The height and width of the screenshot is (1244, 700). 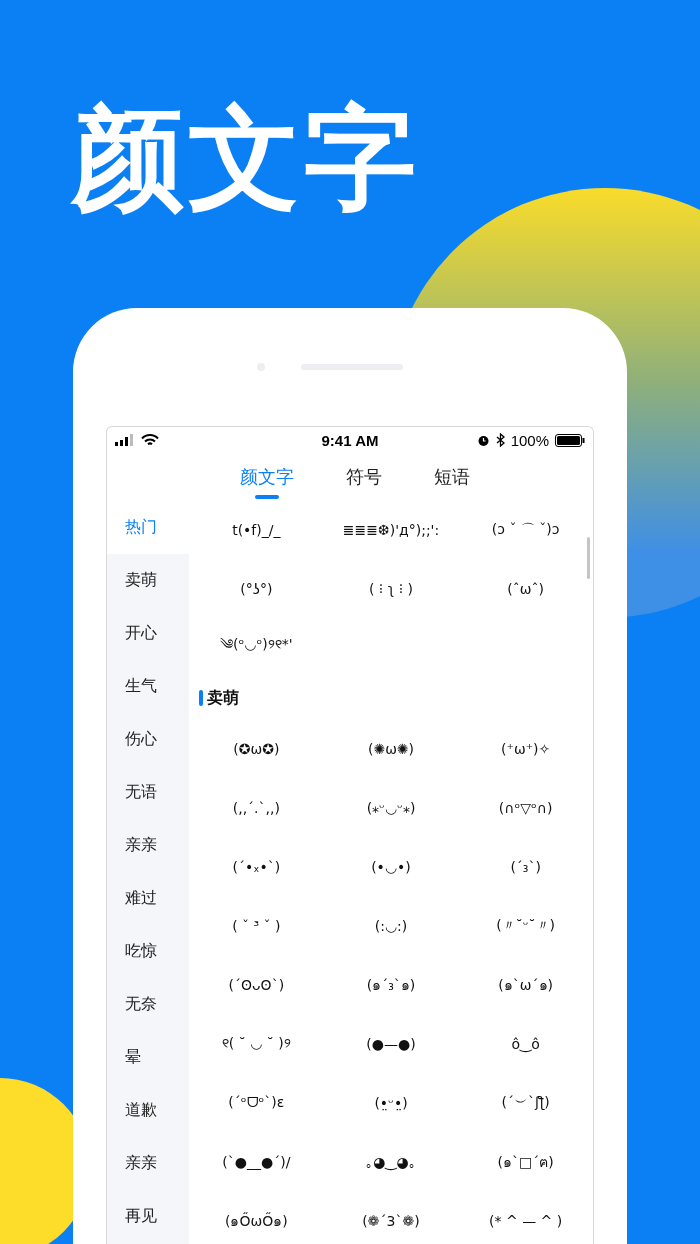 What do you see at coordinates (391, 925) in the screenshot?
I see `kaomoji-item: (:◡:)` at bounding box center [391, 925].